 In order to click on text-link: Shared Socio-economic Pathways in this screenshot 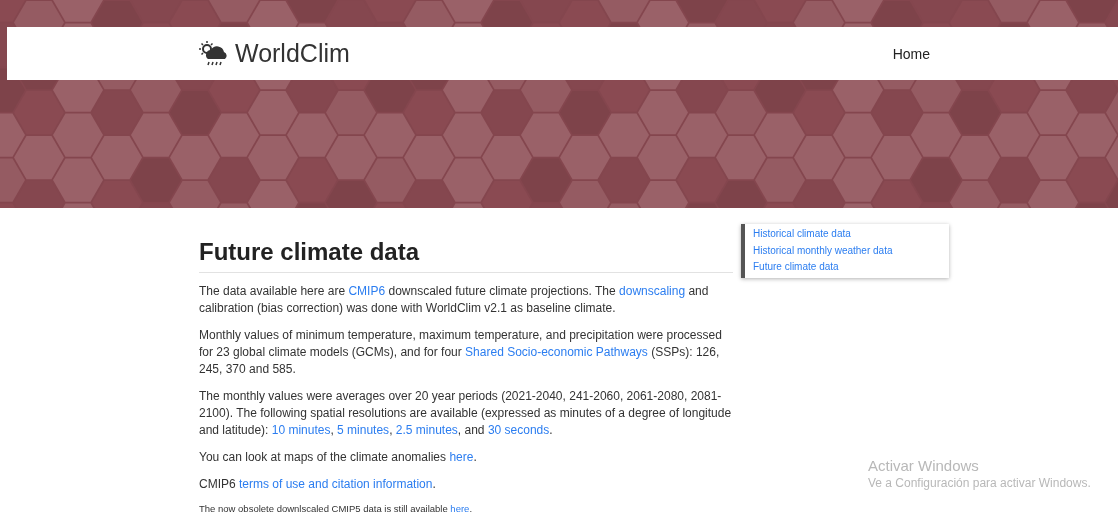, I will do `click(556, 352)`.